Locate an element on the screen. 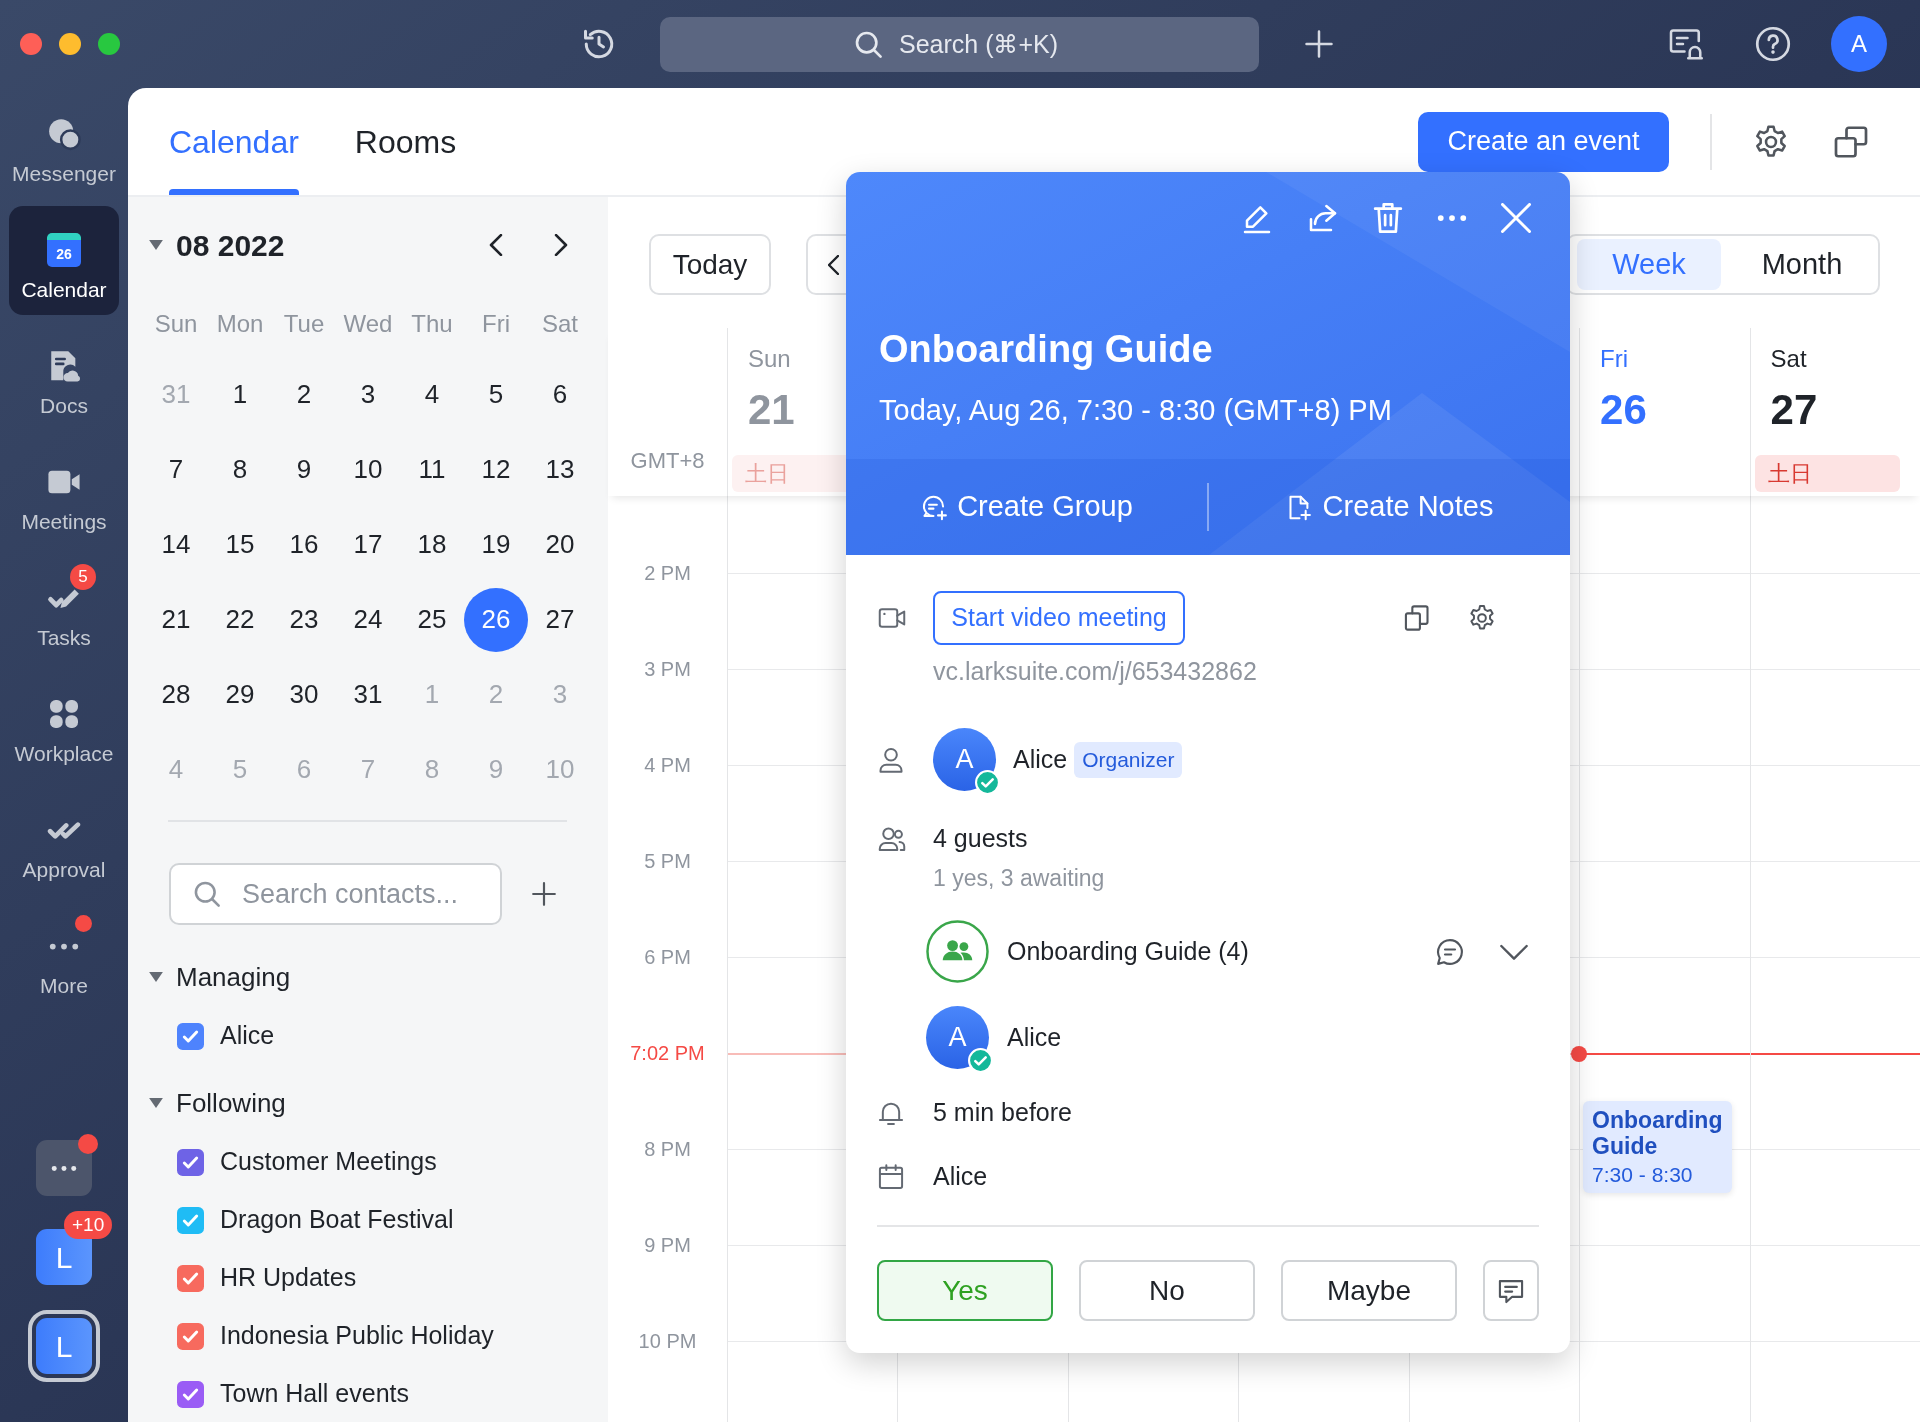  header-action-button: Create Group is located at coordinates (1026, 507).